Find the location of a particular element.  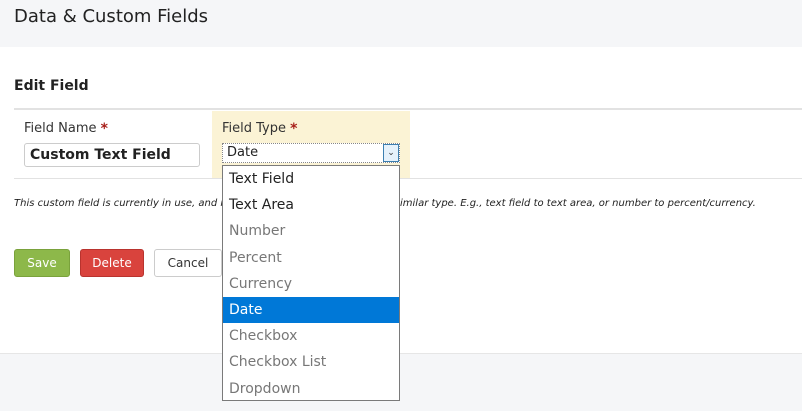

dropdown-option: Date is located at coordinates (311, 310).